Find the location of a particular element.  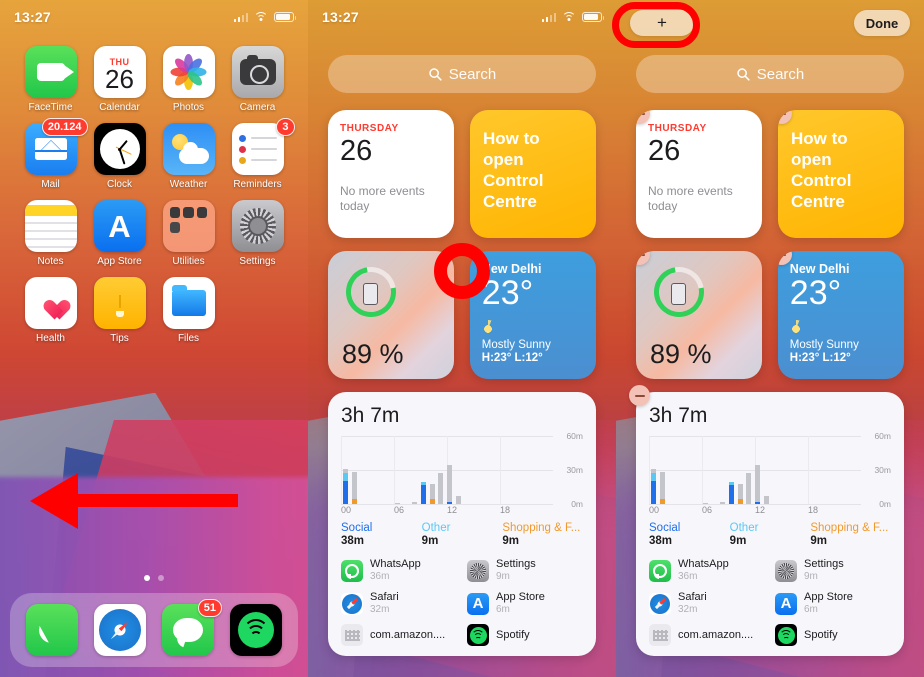

page-dots is located at coordinates (154, 578).